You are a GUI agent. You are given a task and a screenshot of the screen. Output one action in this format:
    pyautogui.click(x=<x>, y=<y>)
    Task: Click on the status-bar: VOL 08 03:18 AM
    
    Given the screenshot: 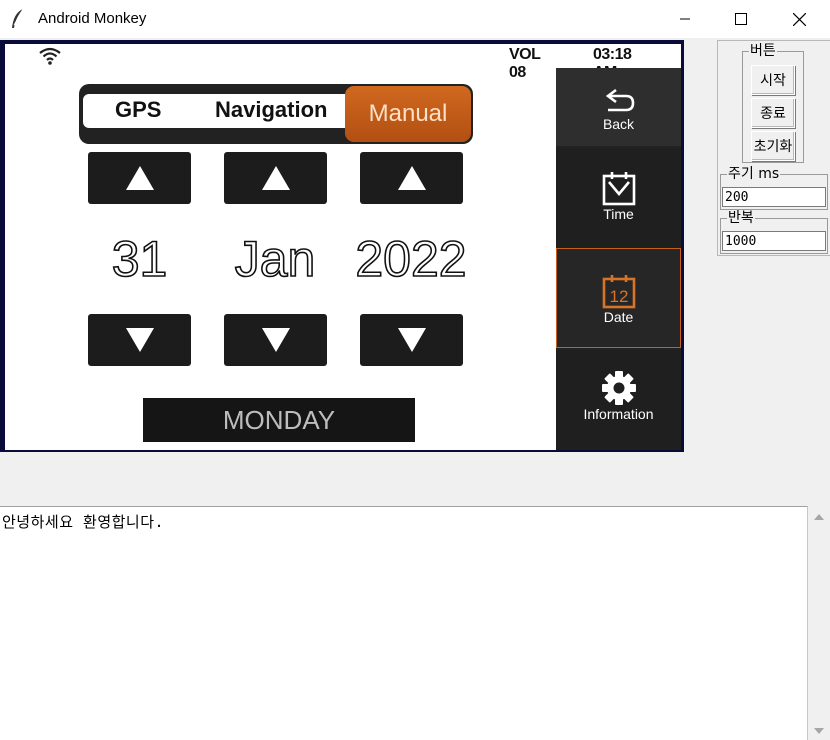 What is the action you would take?
    pyautogui.click(x=318, y=62)
    